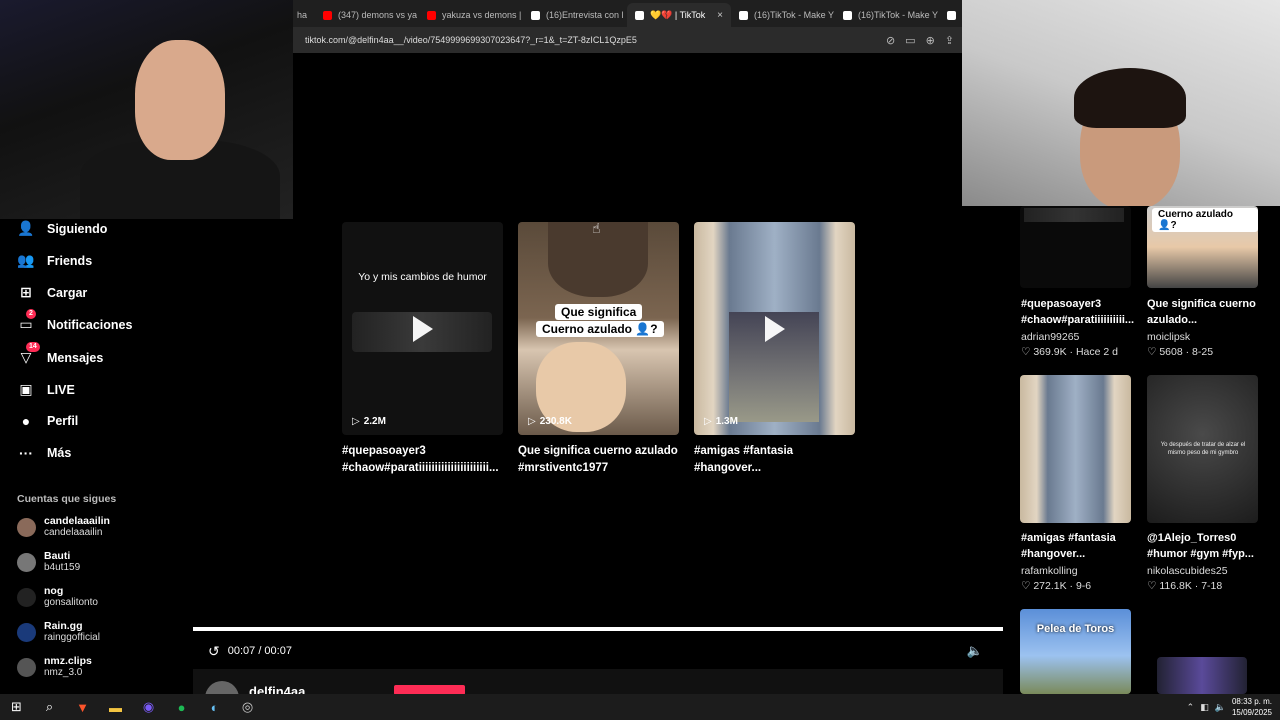 Image resolution: width=1280 pixels, height=720 pixels. Describe the element at coordinates (180, 100) in the screenshot. I see `webcam-person-face` at that location.